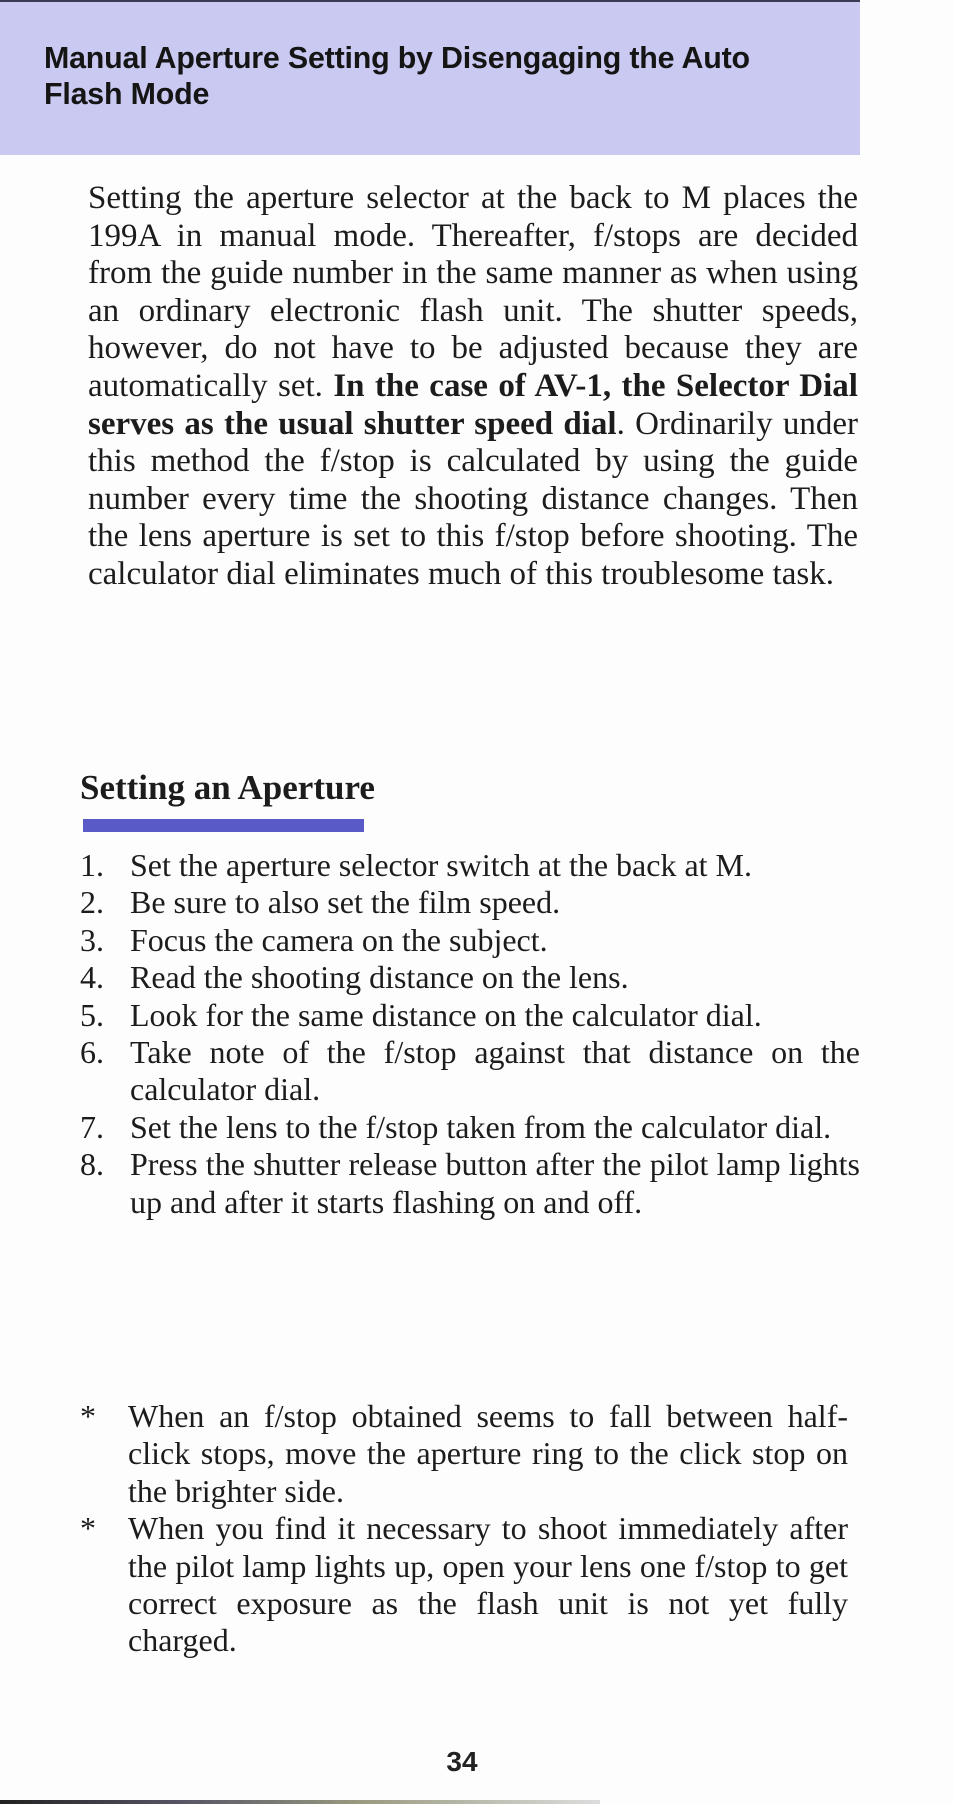 The height and width of the screenshot is (1804, 954). I want to click on section-heading: Setting an Aperture, so click(227, 787).